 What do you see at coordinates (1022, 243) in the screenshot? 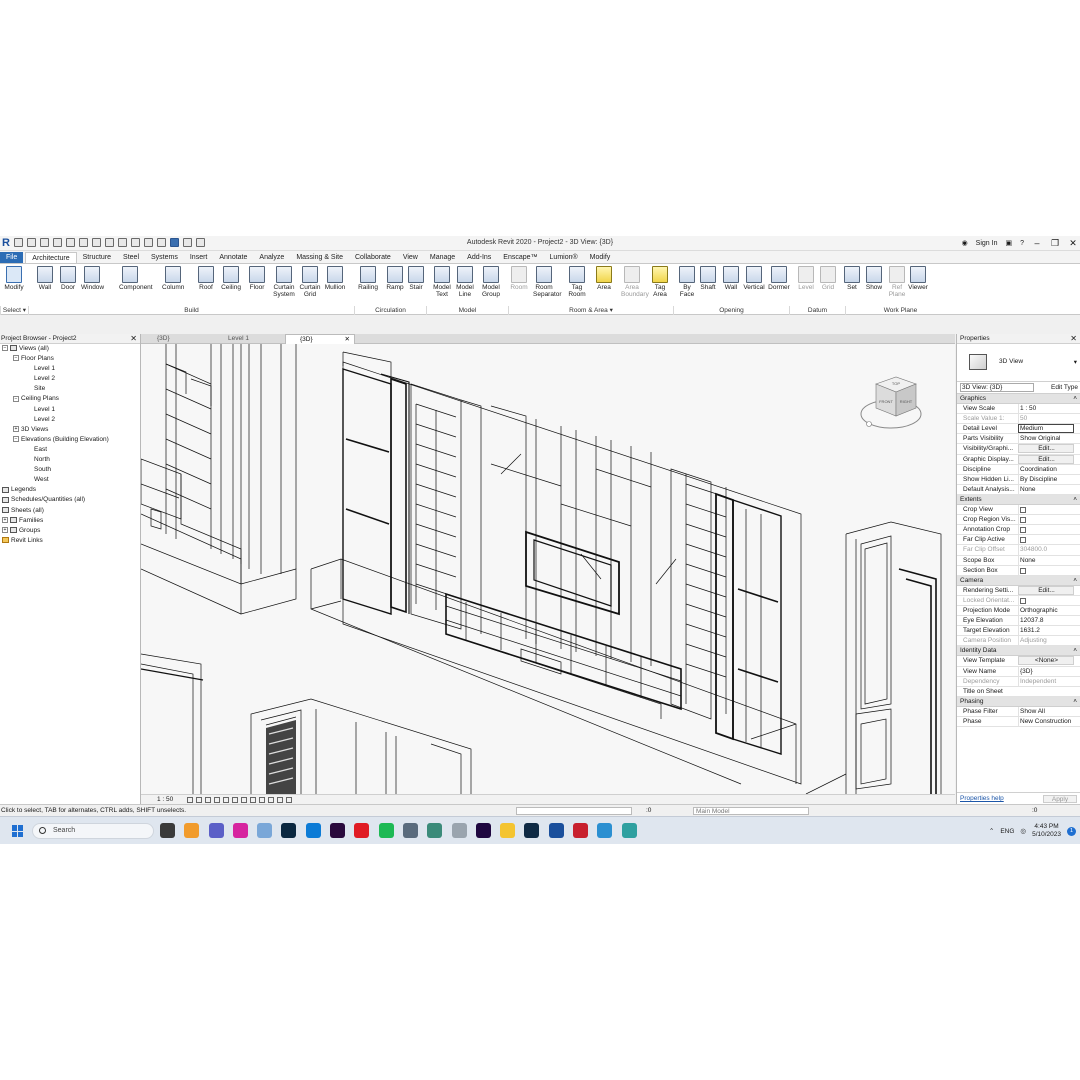
I see `help-icon: ?` at bounding box center [1022, 243].